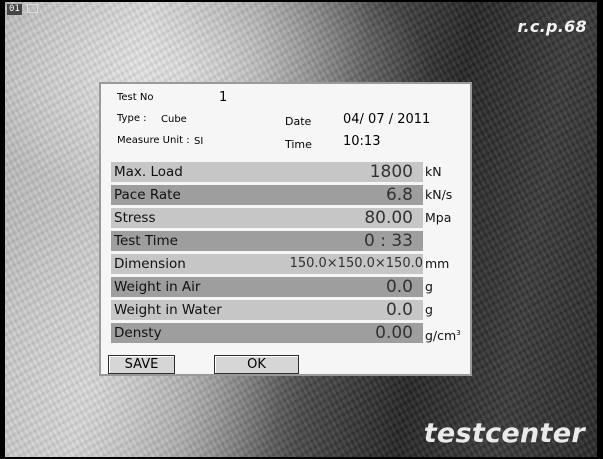  I want to click on save-button: SAVE, so click(141, 364).